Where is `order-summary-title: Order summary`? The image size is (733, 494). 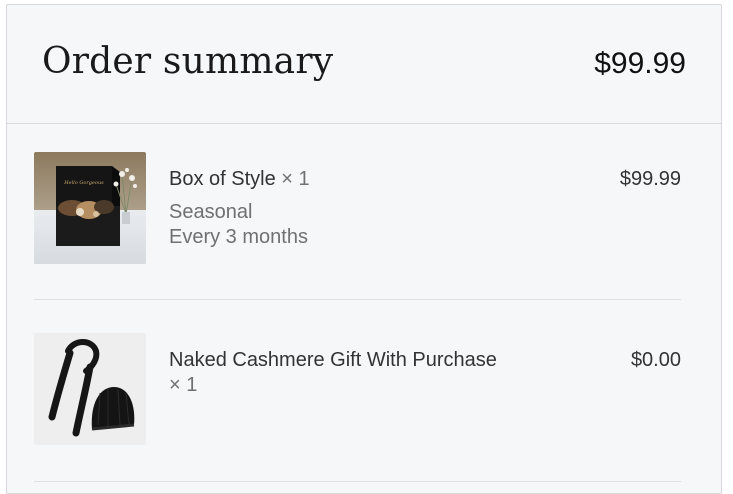
order-summary-title: Order summary is located at coordinates (188, 61).